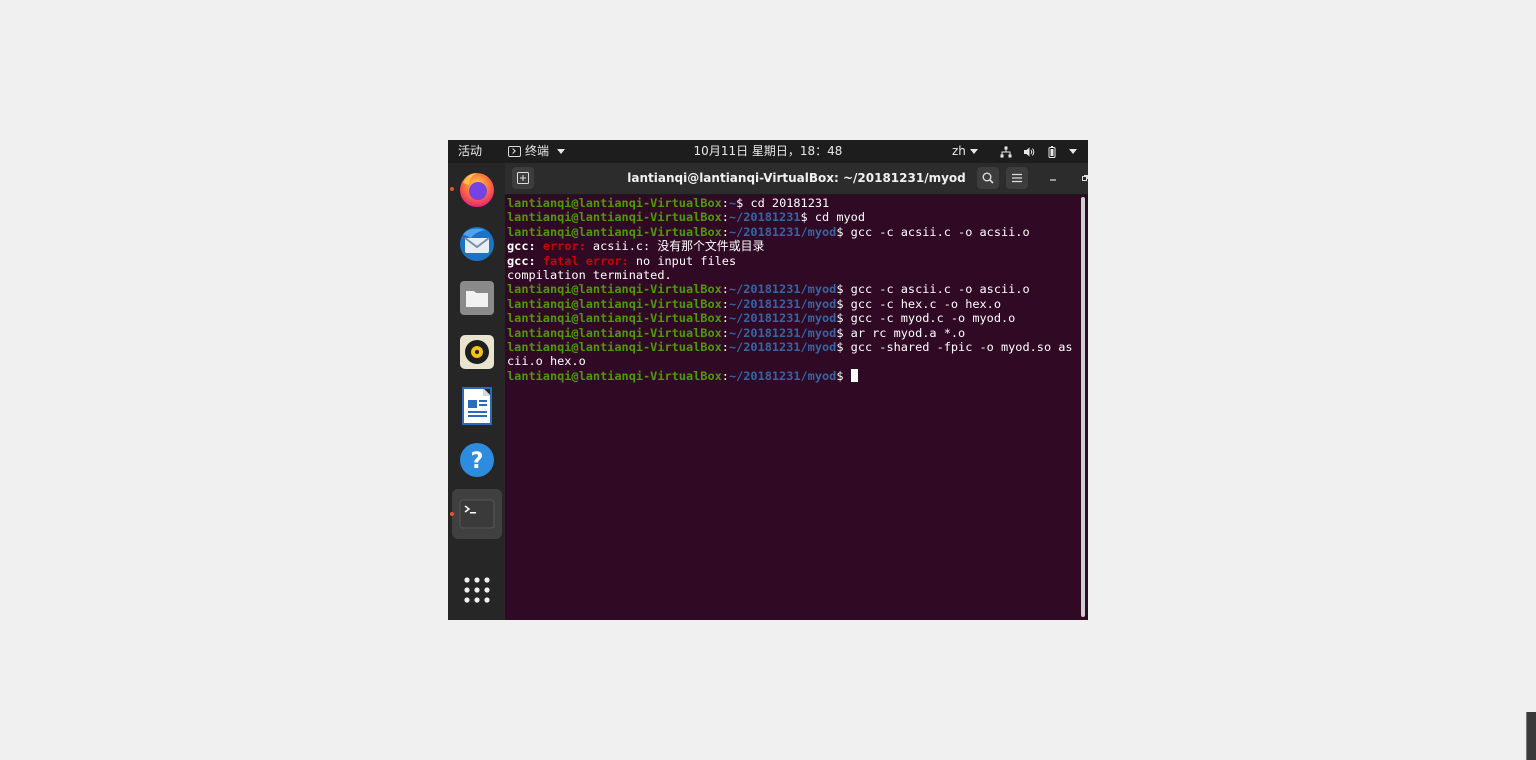 This screenshot has height=760, width=1536. What do you see at coordinates (792, 275) in the screenshot?
I see `terminal-line: compilation terminated.` at bounding box center [792, 275].